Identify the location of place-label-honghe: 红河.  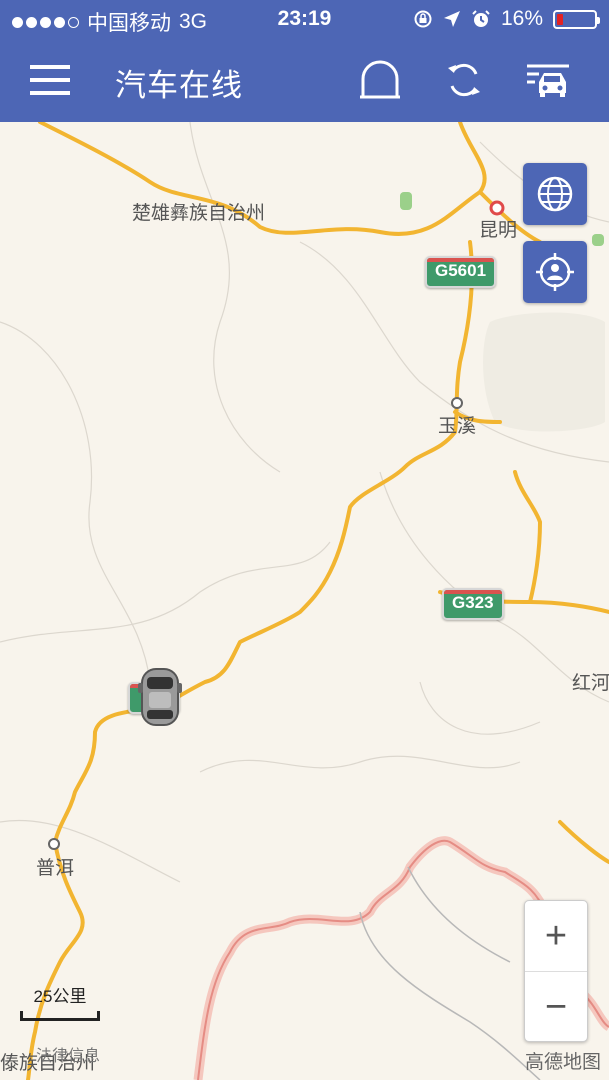
(590, 683).